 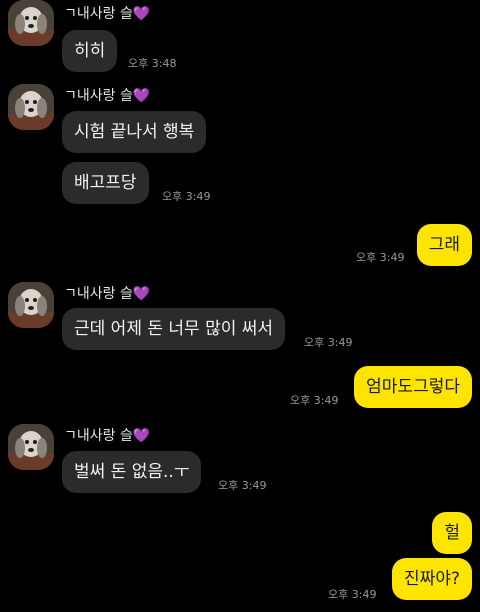 I want to click on message-bubble-outgoing: 진짜야?, so click(x=432, y=579).